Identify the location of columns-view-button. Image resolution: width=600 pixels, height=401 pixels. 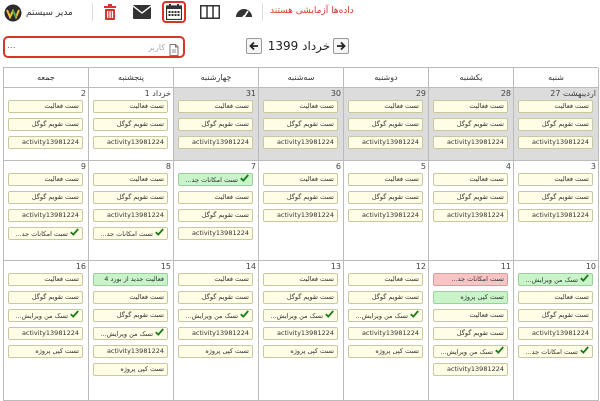
(210, 12).